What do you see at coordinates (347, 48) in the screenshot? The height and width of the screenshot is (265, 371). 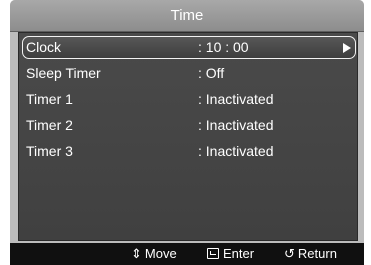 I see `submenu-arrow-icon` at bounding box center [347, 48].